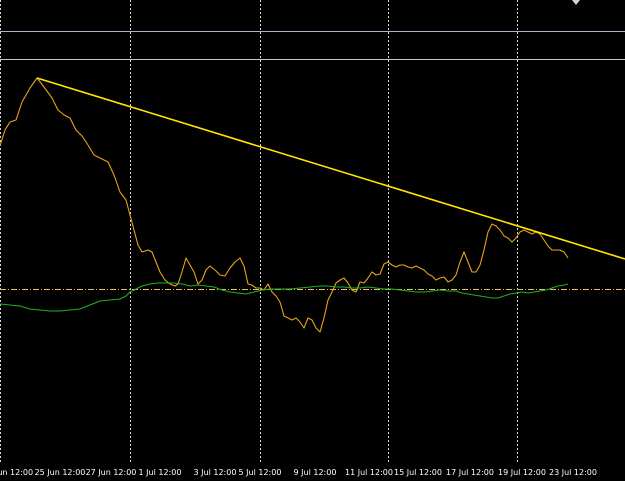  What do you see at coordinates (16, 472) in the screenshot?
I see `x-tick-label: Jun 12:00` at bounding box center [16, 472].